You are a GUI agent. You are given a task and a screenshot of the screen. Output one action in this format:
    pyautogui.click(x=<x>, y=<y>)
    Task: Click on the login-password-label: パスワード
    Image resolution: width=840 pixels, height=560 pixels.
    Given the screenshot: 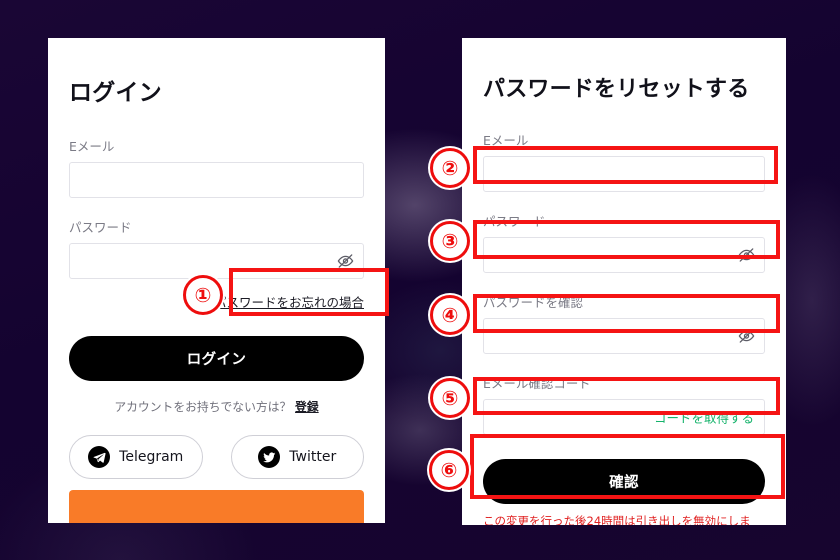 What is the action you would take?
    pyautogui.click(x=100, y=227)
    